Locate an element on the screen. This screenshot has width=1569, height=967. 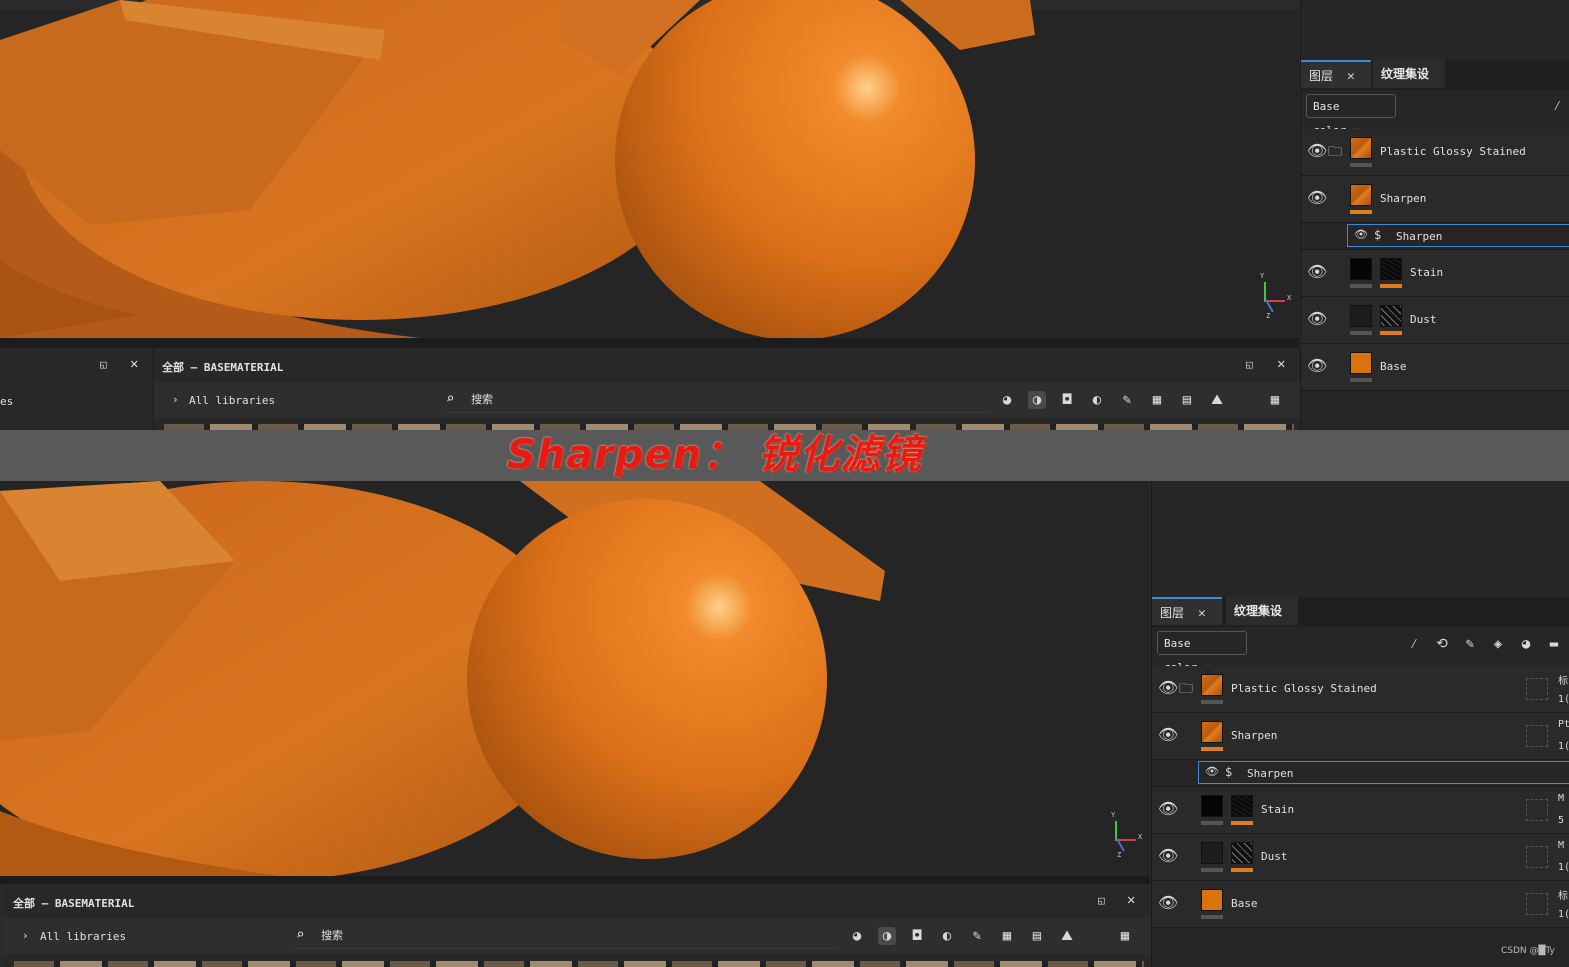
layer-row: 👁 Dust is located at coordinates (1435, 320).